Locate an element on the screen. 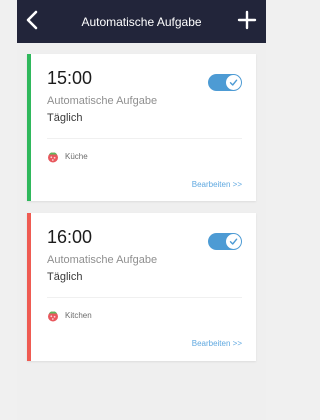  page-title: Automatische Aufgabe is located at coordinates (141, 22).